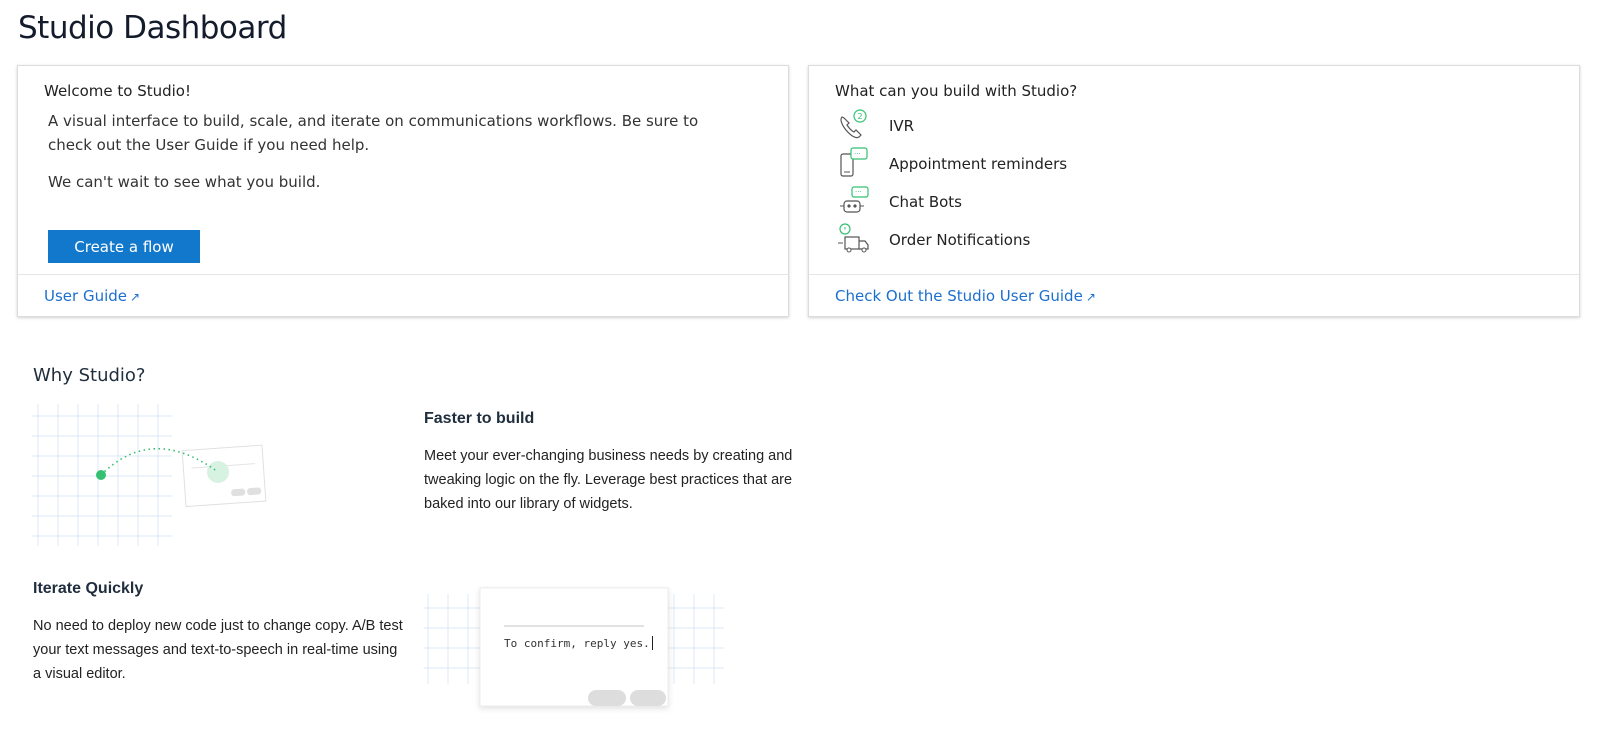 Image resolution: width=1600 pixels, height=738 pixels. I want to click on build-item-ivr: 2 IVR, so click(995, 126).